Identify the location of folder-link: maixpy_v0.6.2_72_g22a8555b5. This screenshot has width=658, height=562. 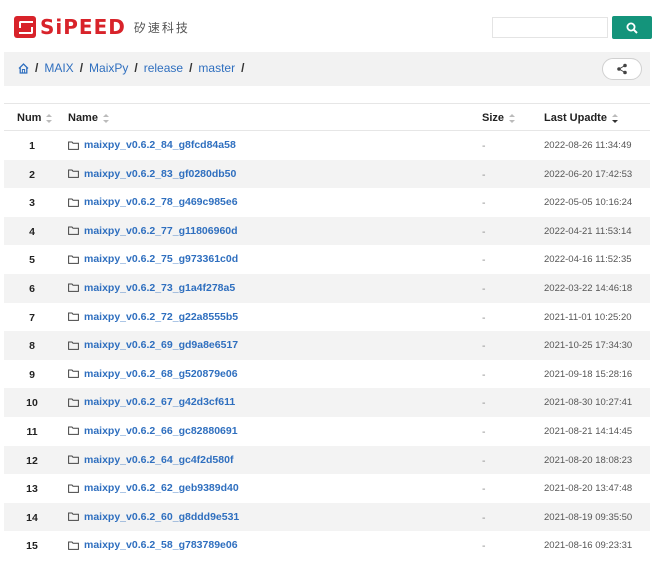
(161, 317).